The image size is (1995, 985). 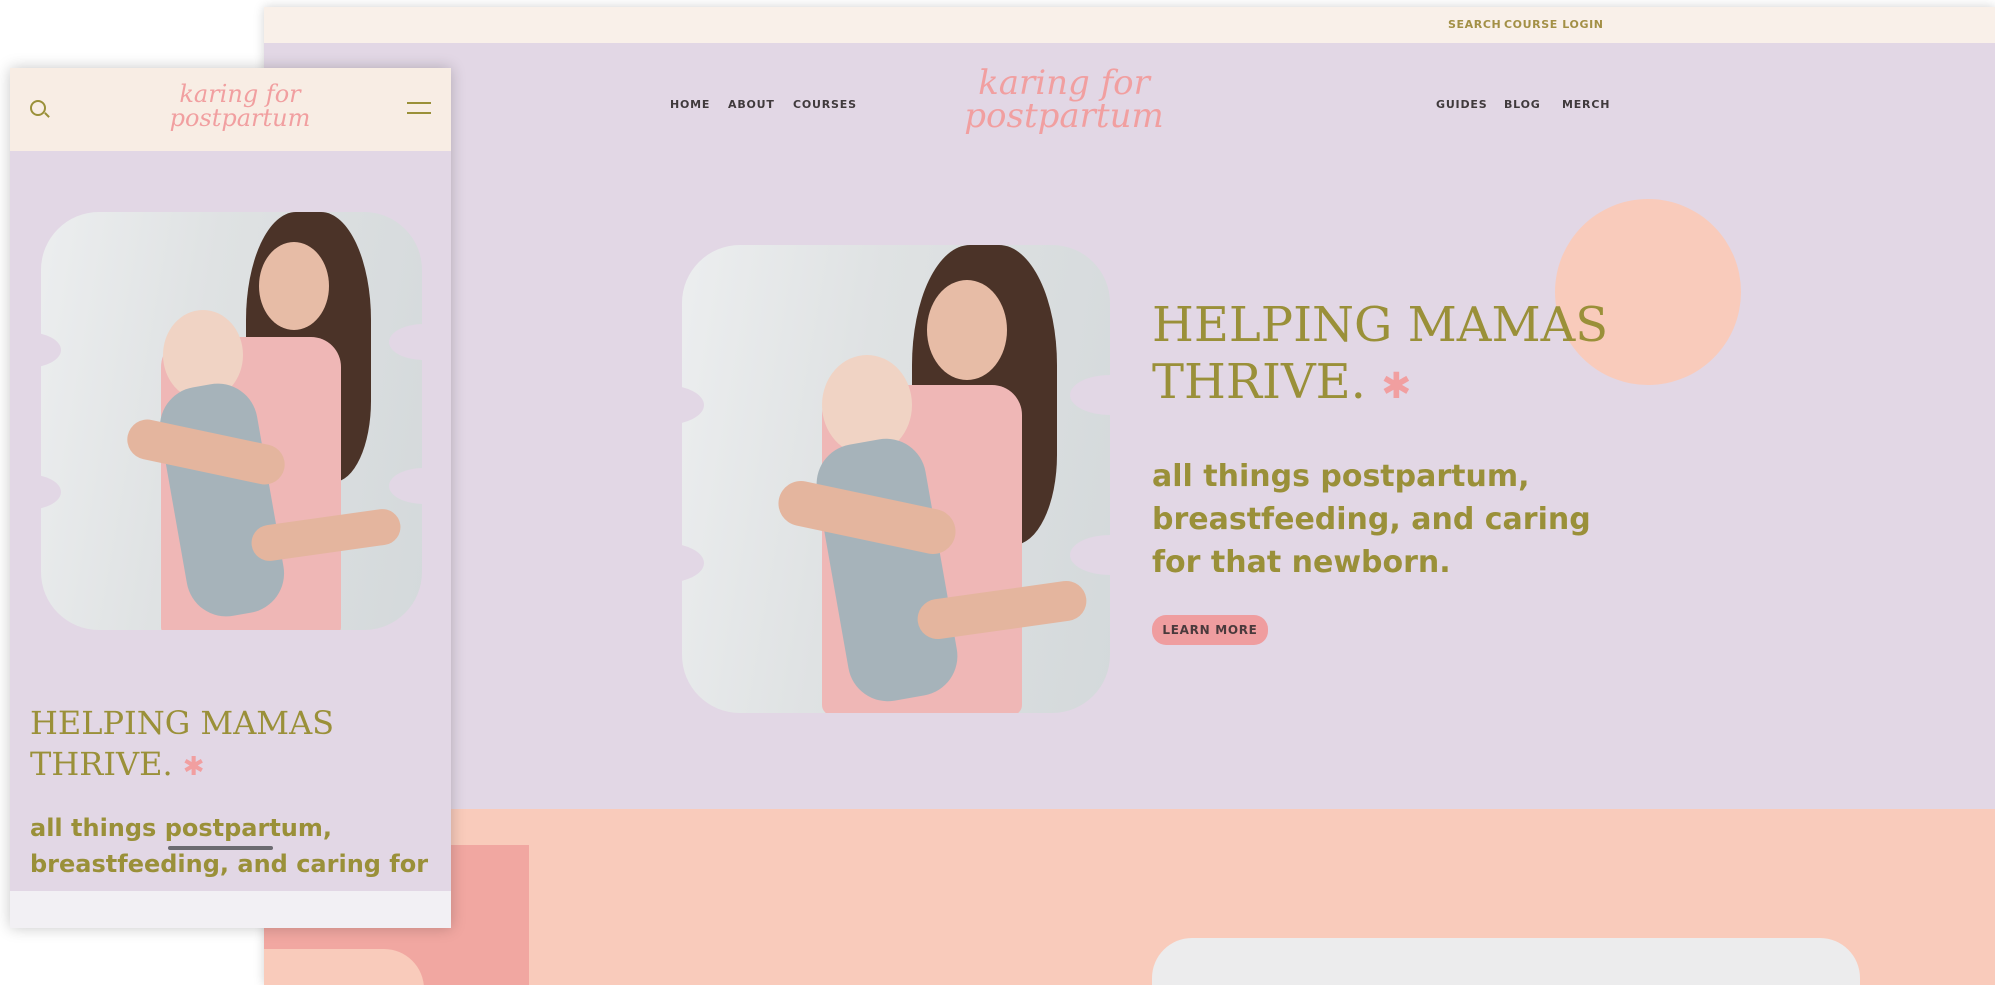 I want to click on hero-title-line2: THRIVE., so click(x=1259, y=381).